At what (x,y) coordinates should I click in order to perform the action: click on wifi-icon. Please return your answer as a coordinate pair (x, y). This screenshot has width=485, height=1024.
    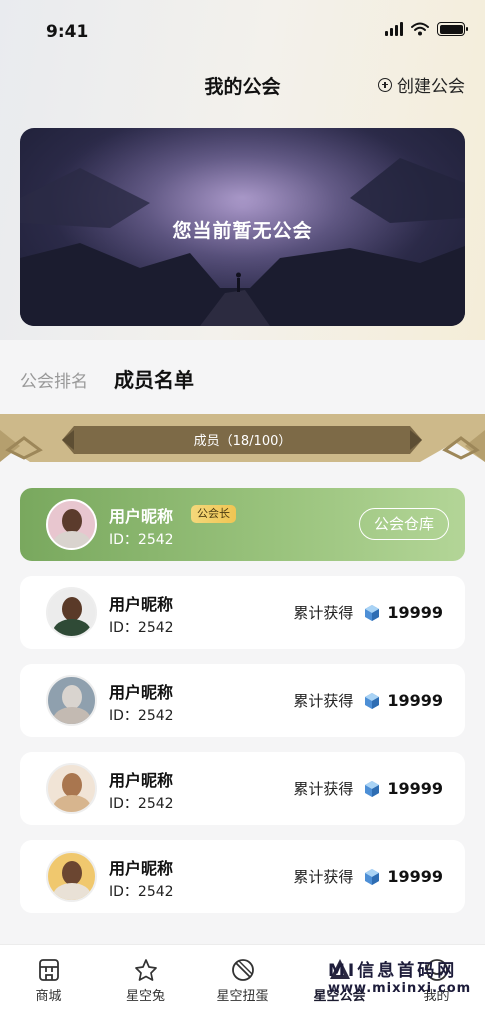
    Looking at the image, I should click on (420, 29).